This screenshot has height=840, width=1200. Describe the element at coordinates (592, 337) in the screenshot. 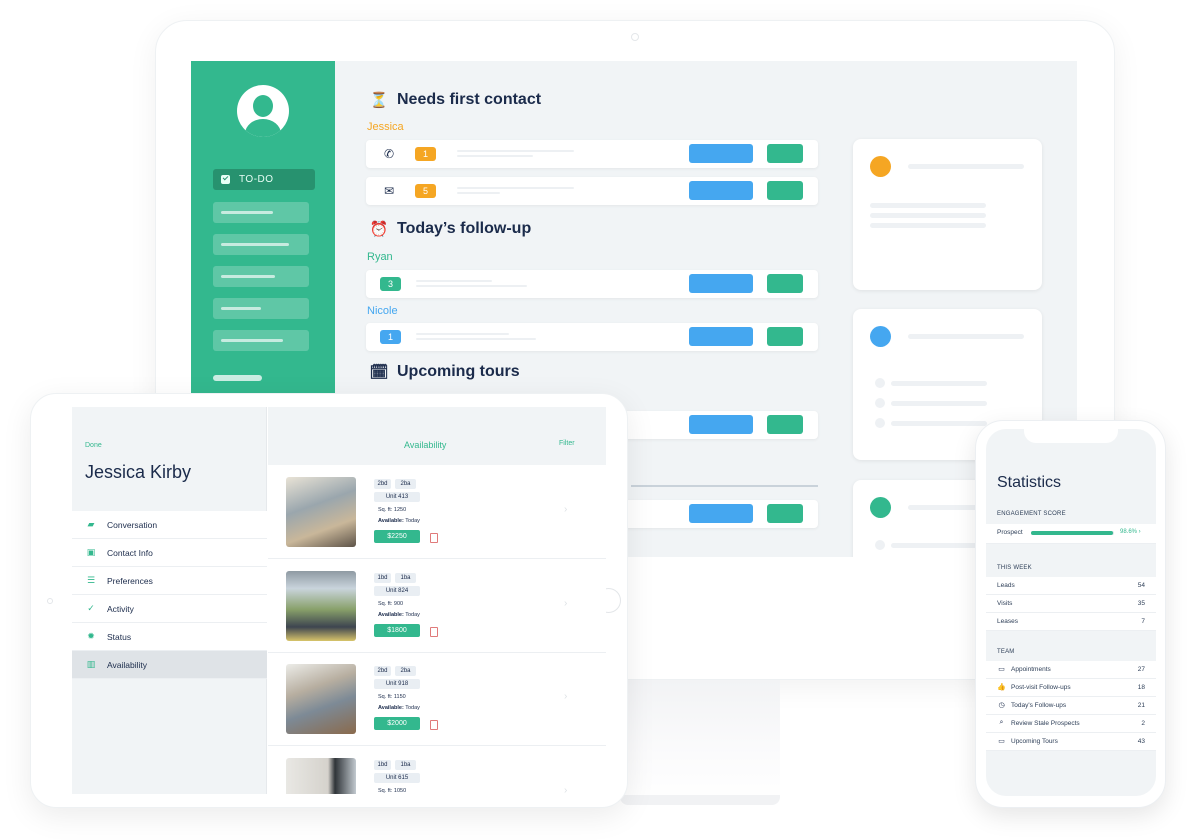

I see `task-row: 1` at that location.